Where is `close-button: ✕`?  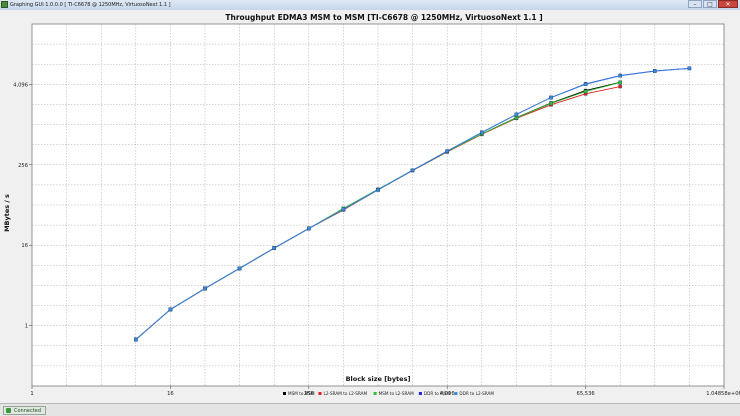 close-button: ✕ is located at coordinates (728, 4).